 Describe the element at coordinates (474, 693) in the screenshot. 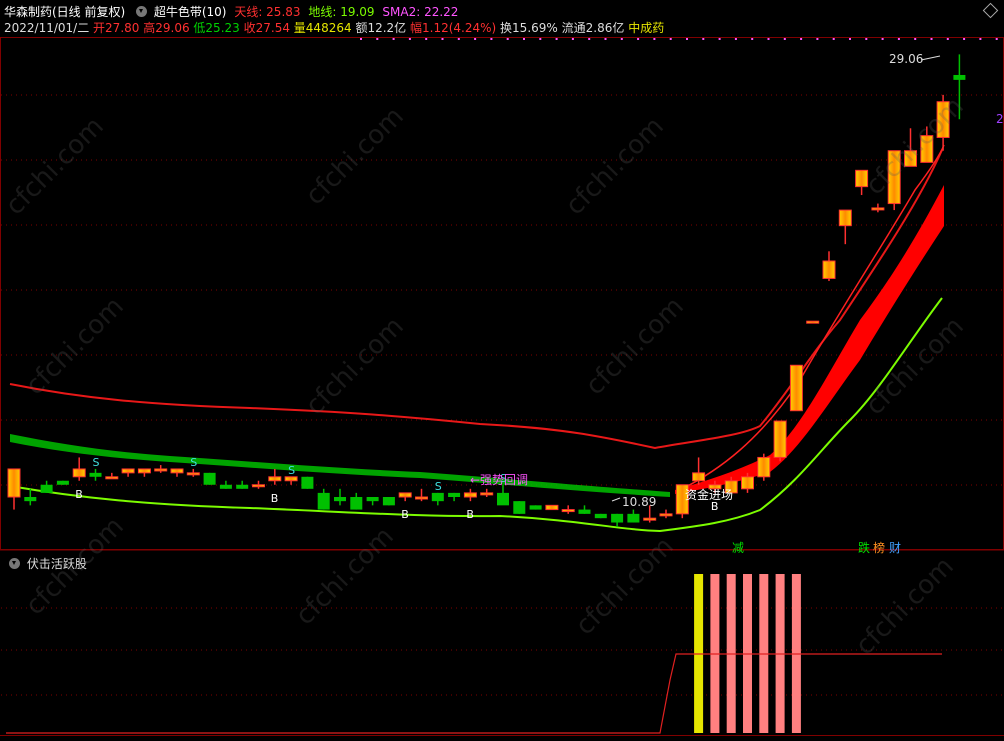

I see `sub-indicator-line` at that location.